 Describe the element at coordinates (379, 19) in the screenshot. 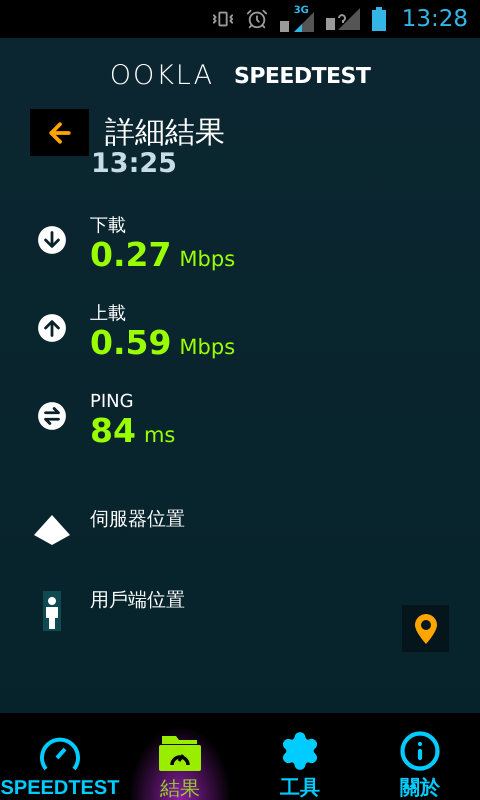

I see `battery-icon` at that location.